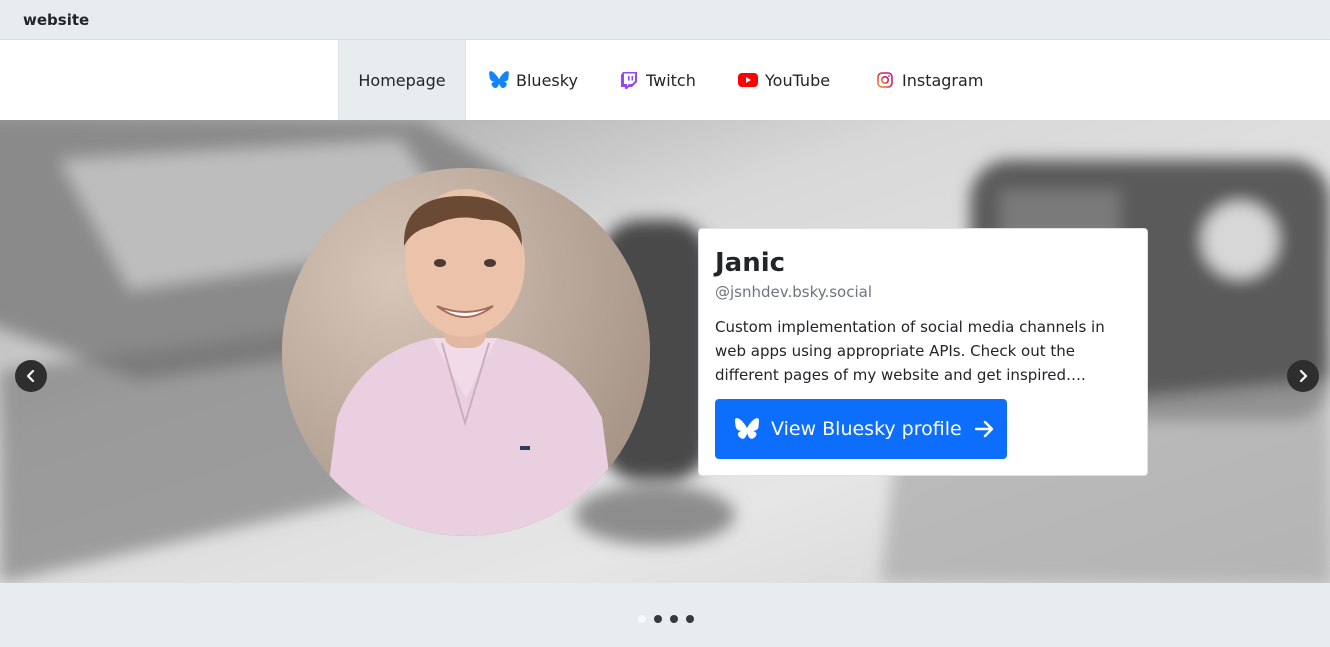 This screenshot has height=647, width=1330. Describe the element at coordinates (943, 80) in the screenshot. I see `nav-item-label: Instagram` at that location.